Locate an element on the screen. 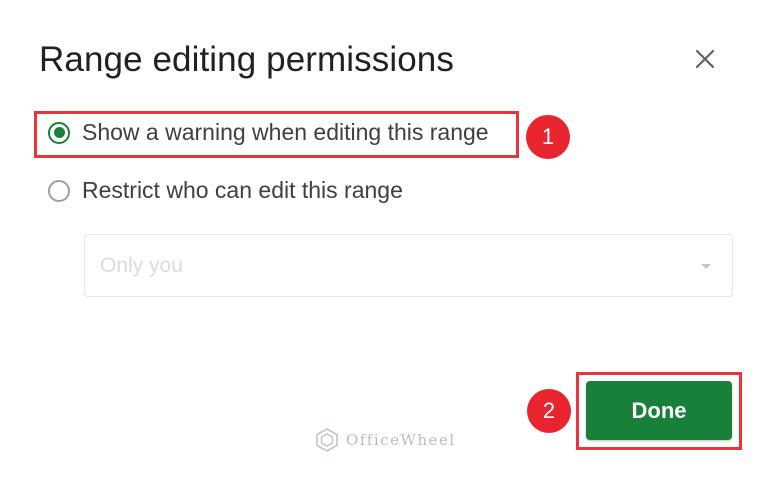 Image resolution: width=768 pixels, height=480 pixels. radio-selected-dot is located at coordinates (59, 132).